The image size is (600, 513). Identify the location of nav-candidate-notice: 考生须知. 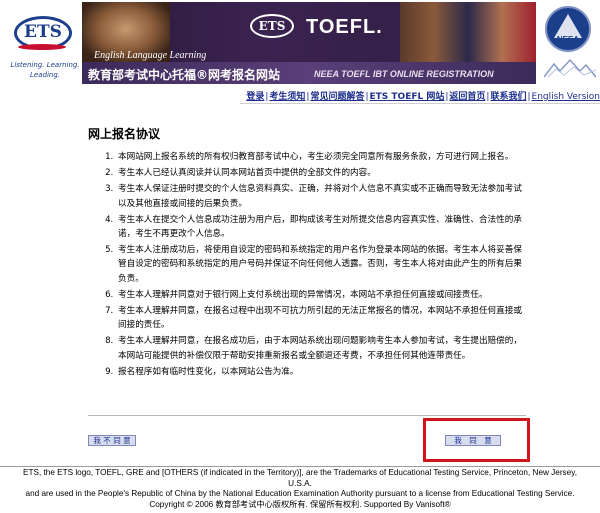
(287, 97).